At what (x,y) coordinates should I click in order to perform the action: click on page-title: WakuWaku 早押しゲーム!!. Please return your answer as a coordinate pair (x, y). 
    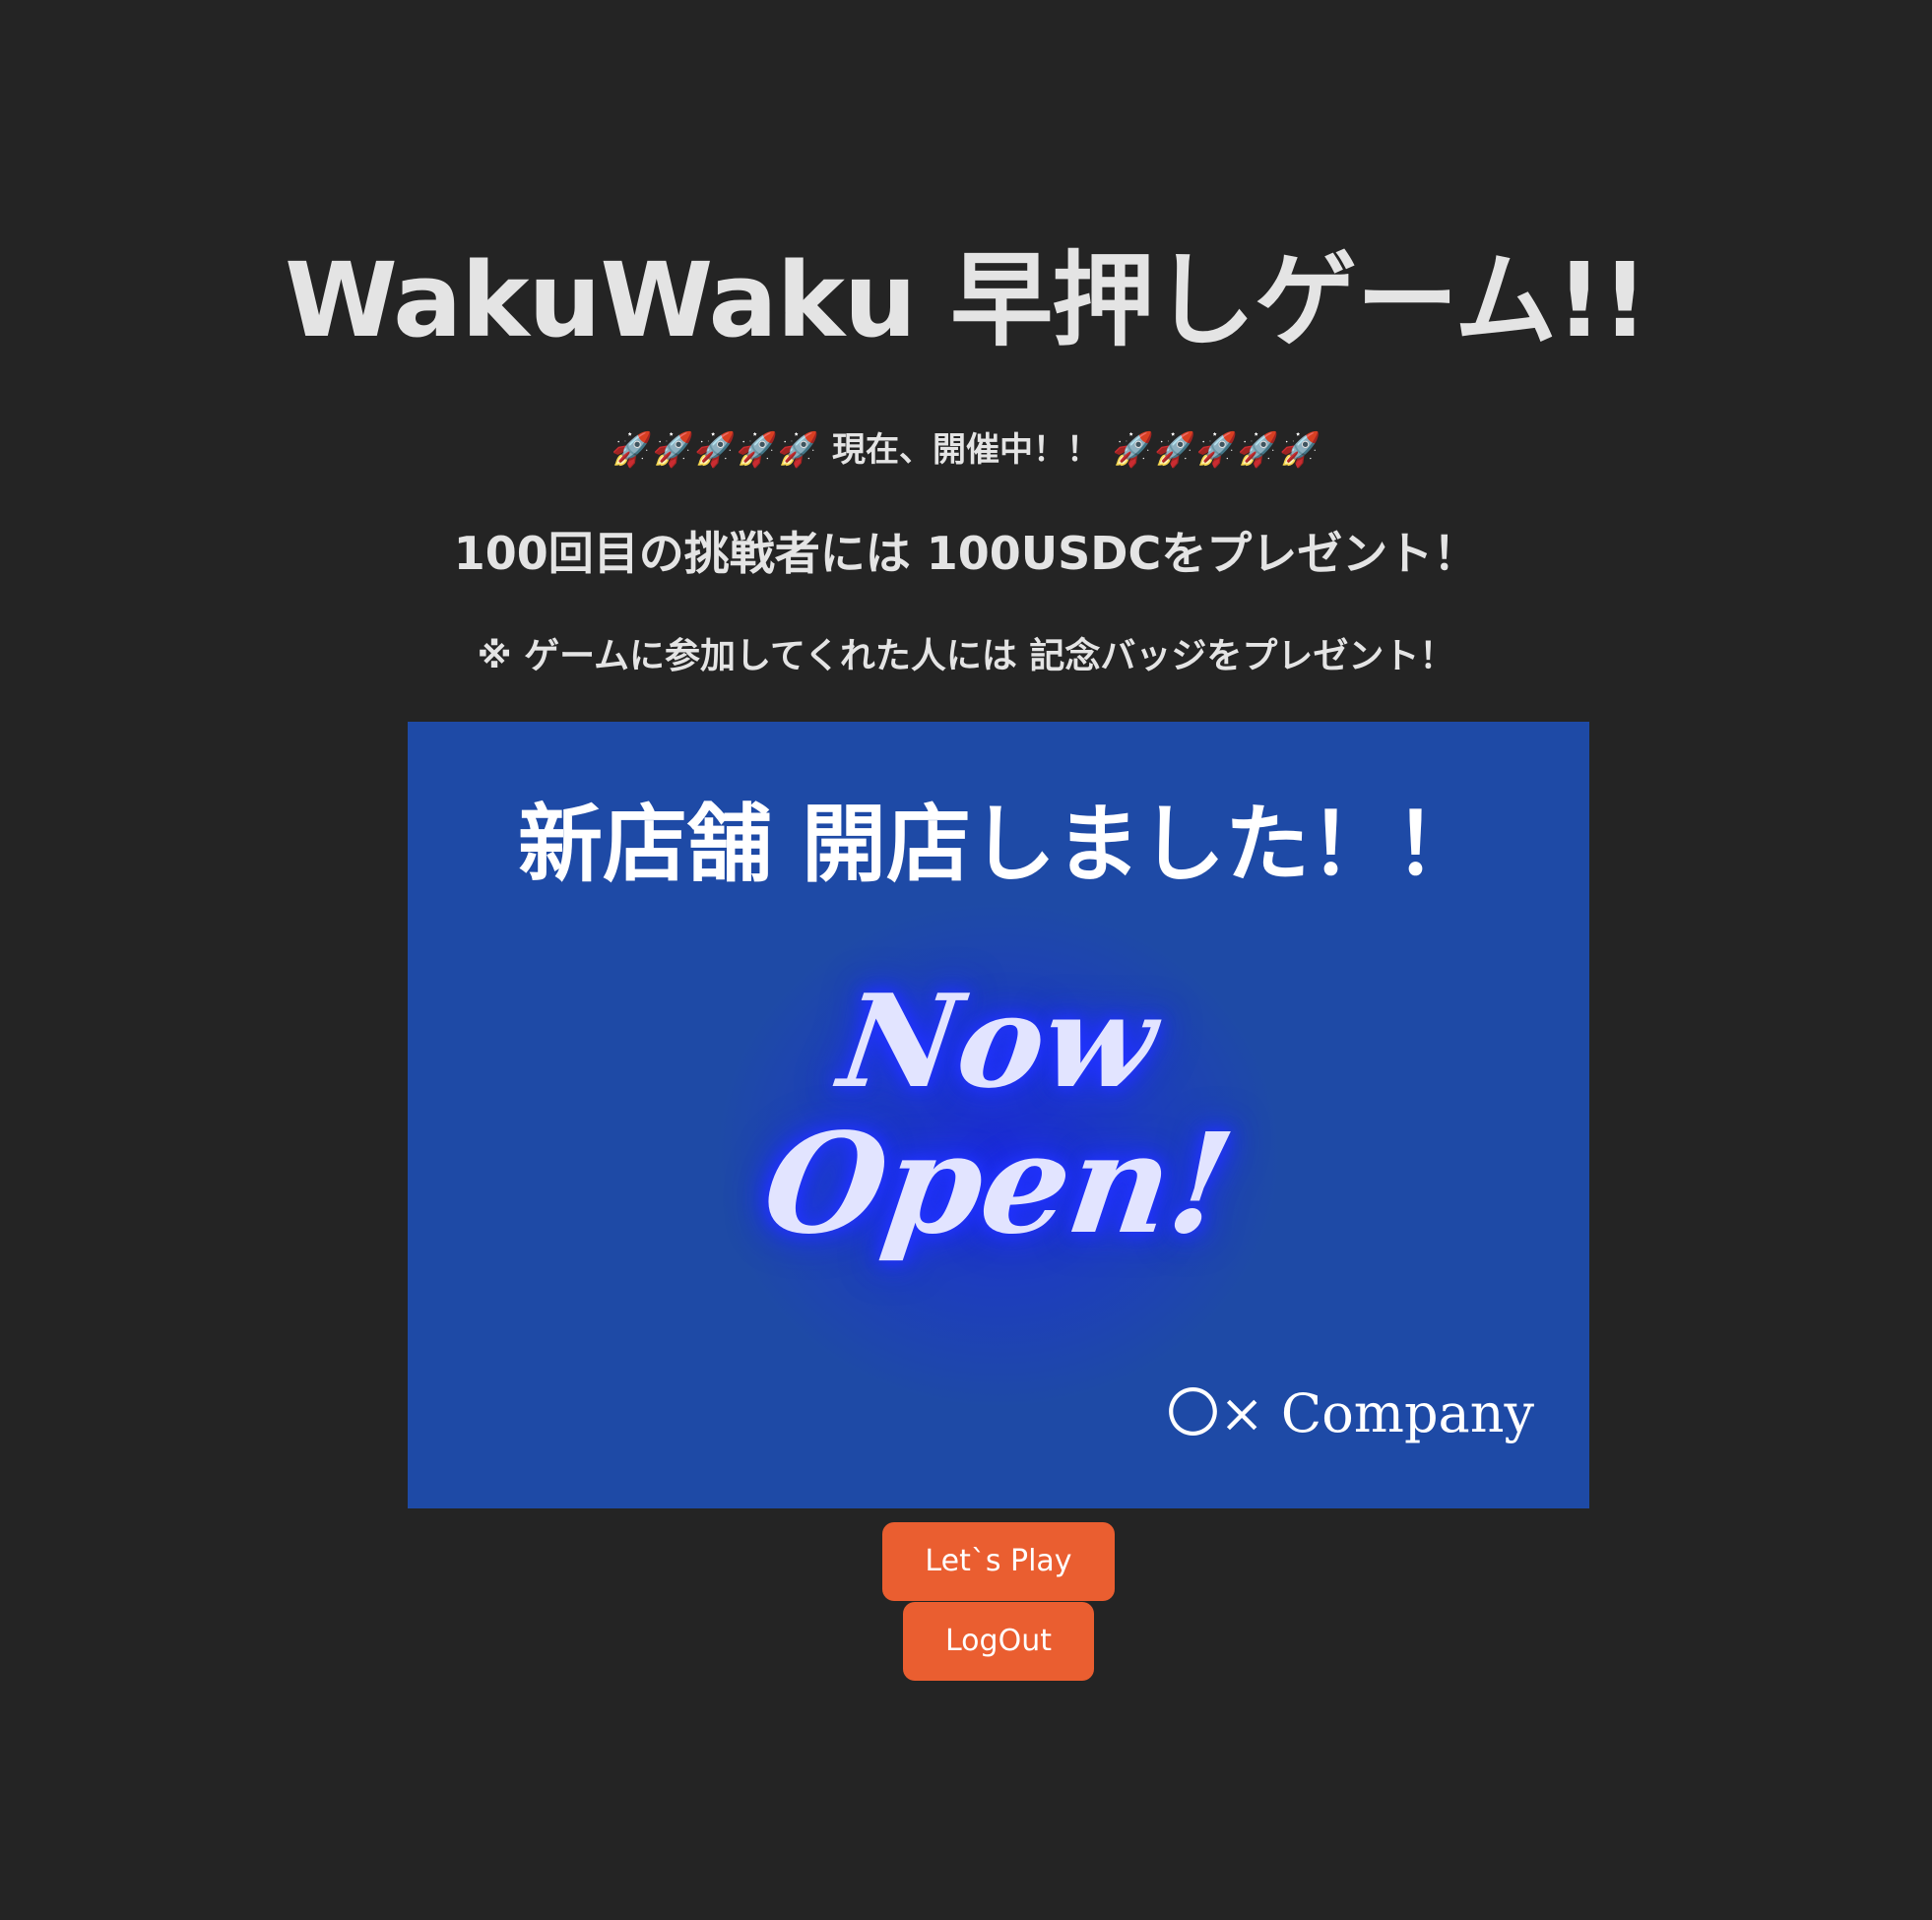
    Looking at the image, I should click on (966, 300).